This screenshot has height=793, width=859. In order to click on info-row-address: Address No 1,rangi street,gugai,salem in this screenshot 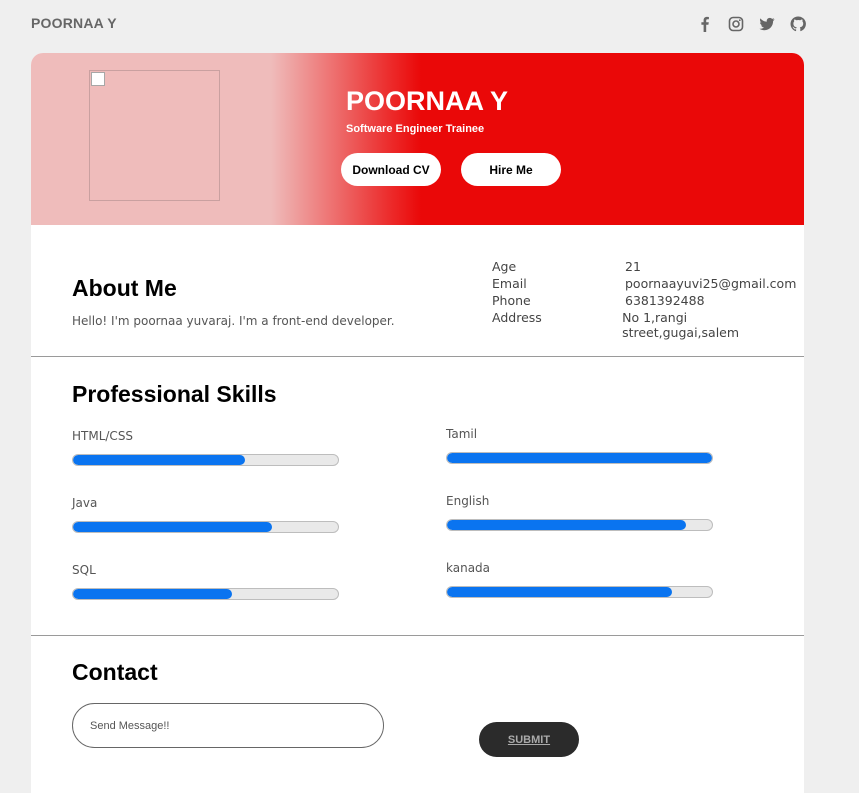, I will do `click(648, 325)`.